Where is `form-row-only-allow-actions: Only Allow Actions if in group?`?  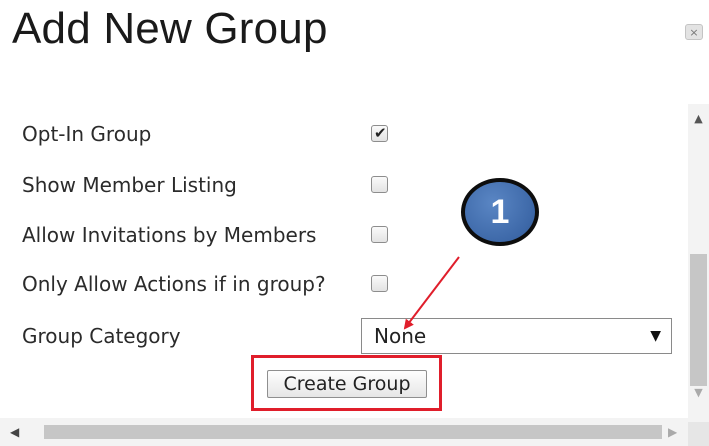
form-row-only-allow-actions: Only Allow Actions if in group? is located at coordinates (212, 284).